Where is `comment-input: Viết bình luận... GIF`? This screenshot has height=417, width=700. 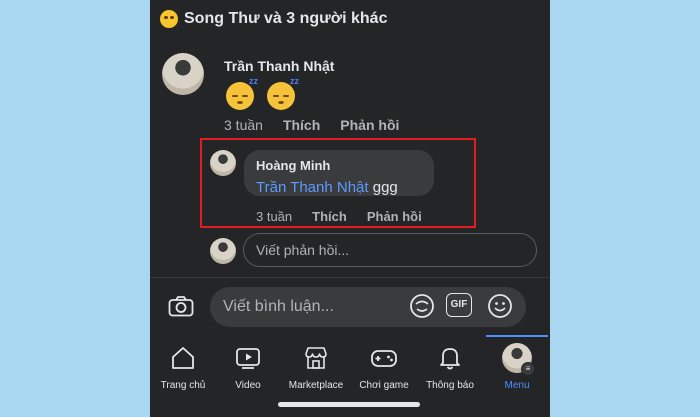
comment-input: Viết bình luận... GIF is located at coordinates (368, 307).